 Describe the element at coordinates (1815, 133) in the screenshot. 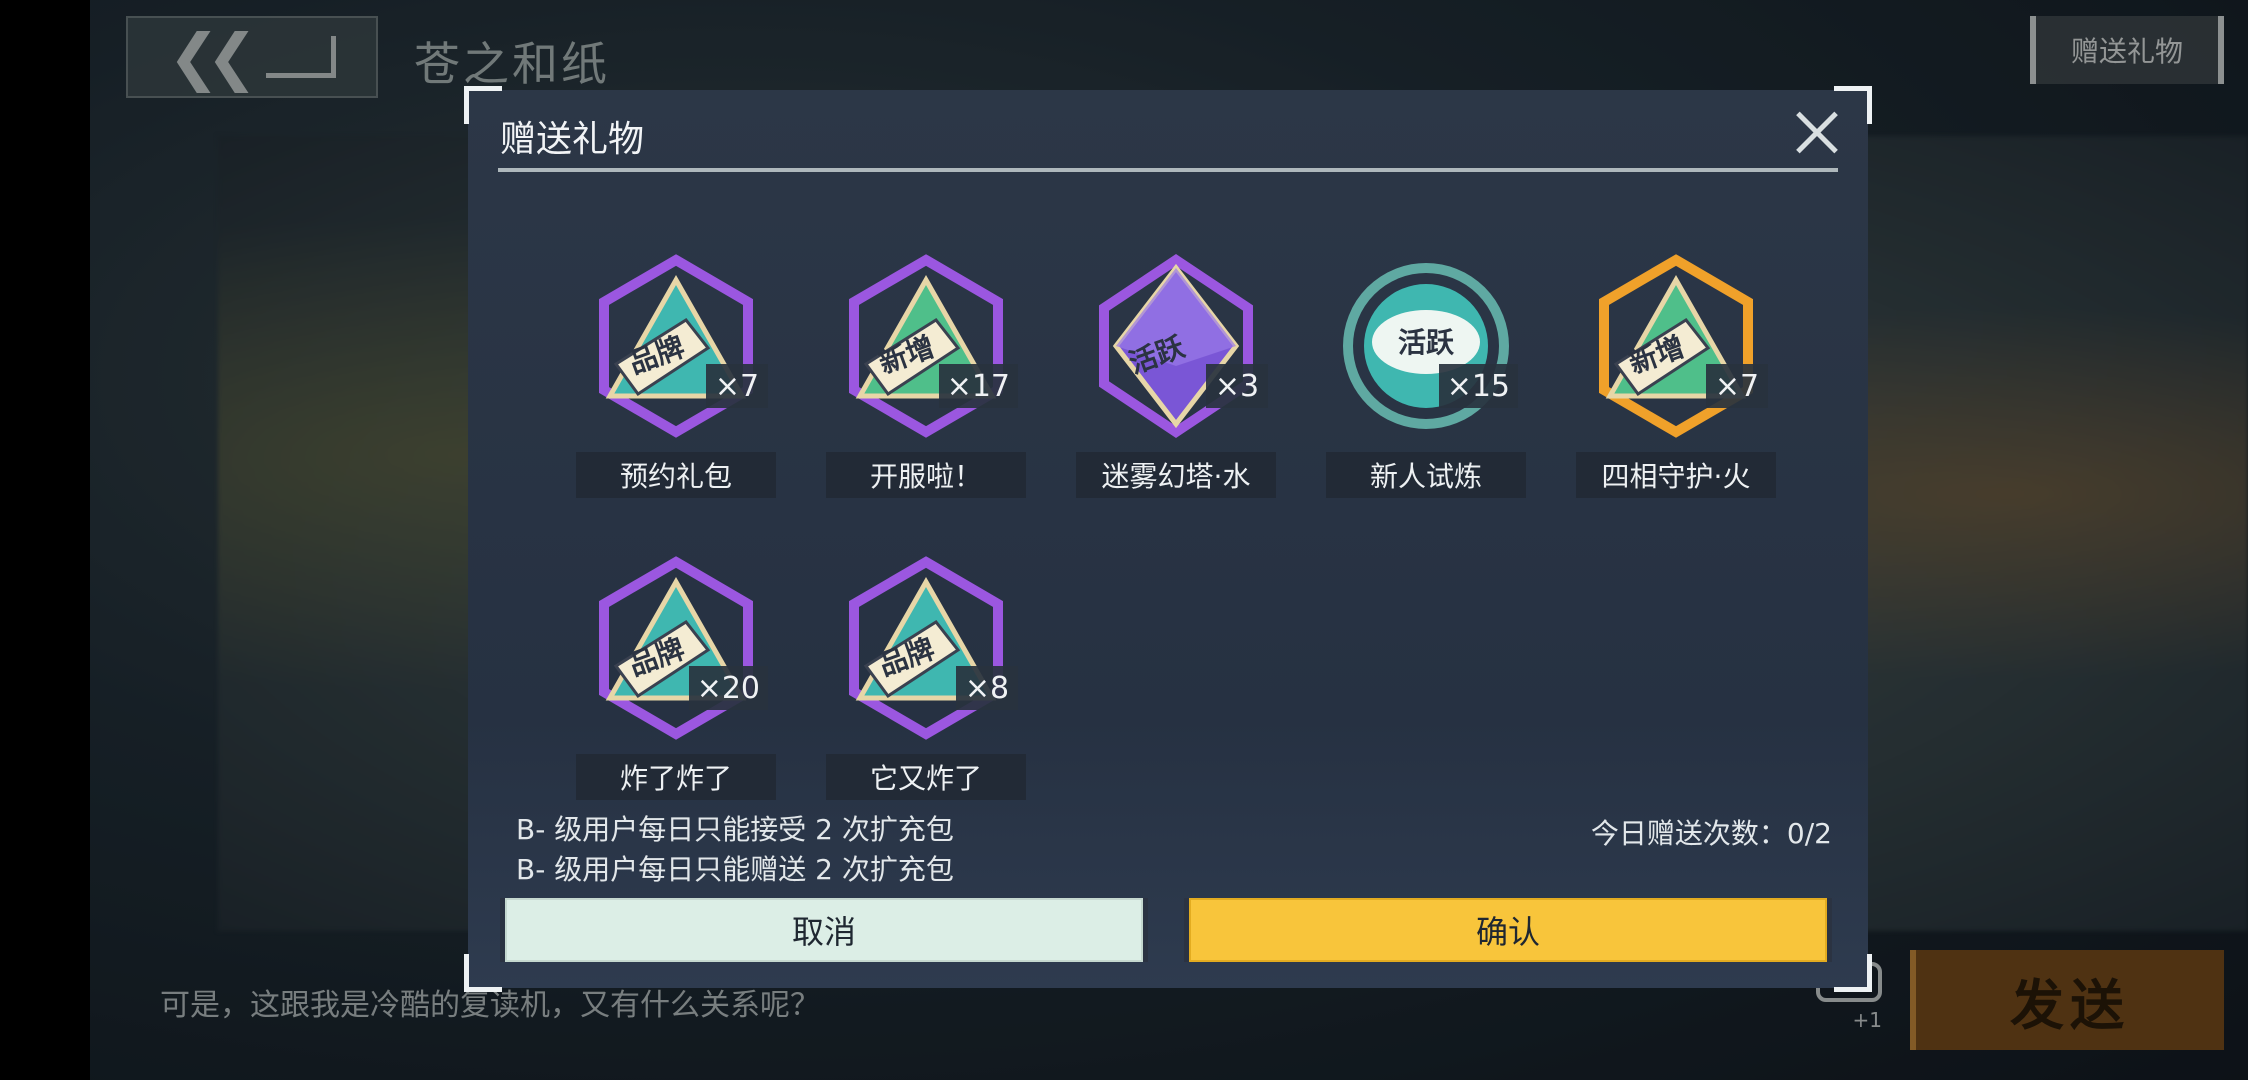

I see `close-icon` at that location.